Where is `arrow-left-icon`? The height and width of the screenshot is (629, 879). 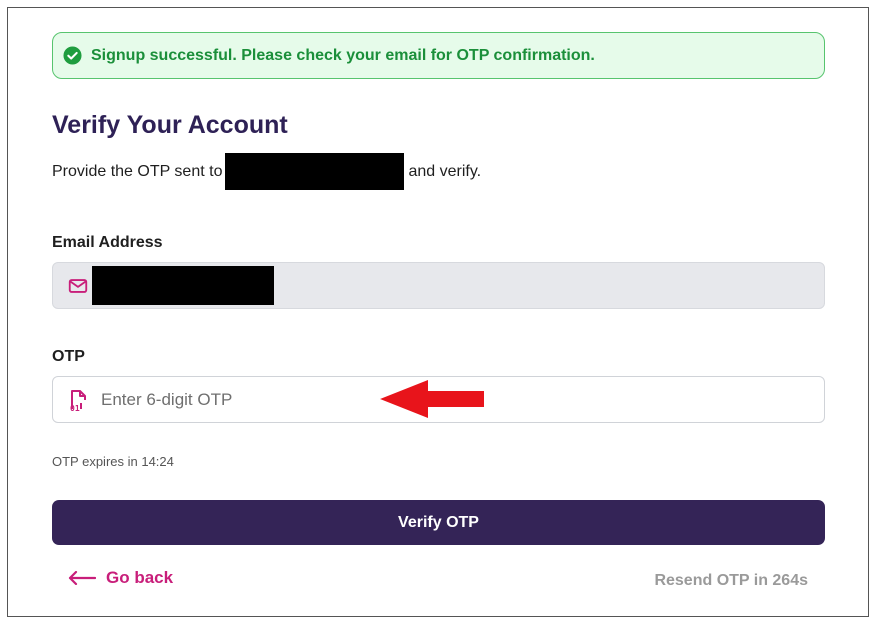
arrow-left-icon is located at coordinates (82, 578).